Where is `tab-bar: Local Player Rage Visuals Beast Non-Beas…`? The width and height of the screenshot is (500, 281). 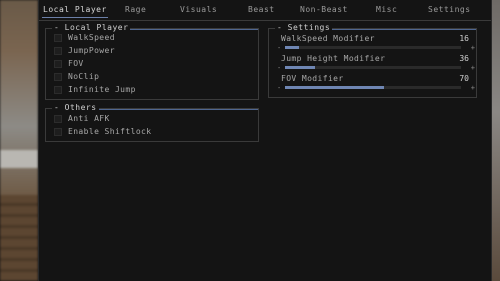
tab-bar: Local Player Rage Visuals Beast Non-Beas… is located at coordinates (265, 10).